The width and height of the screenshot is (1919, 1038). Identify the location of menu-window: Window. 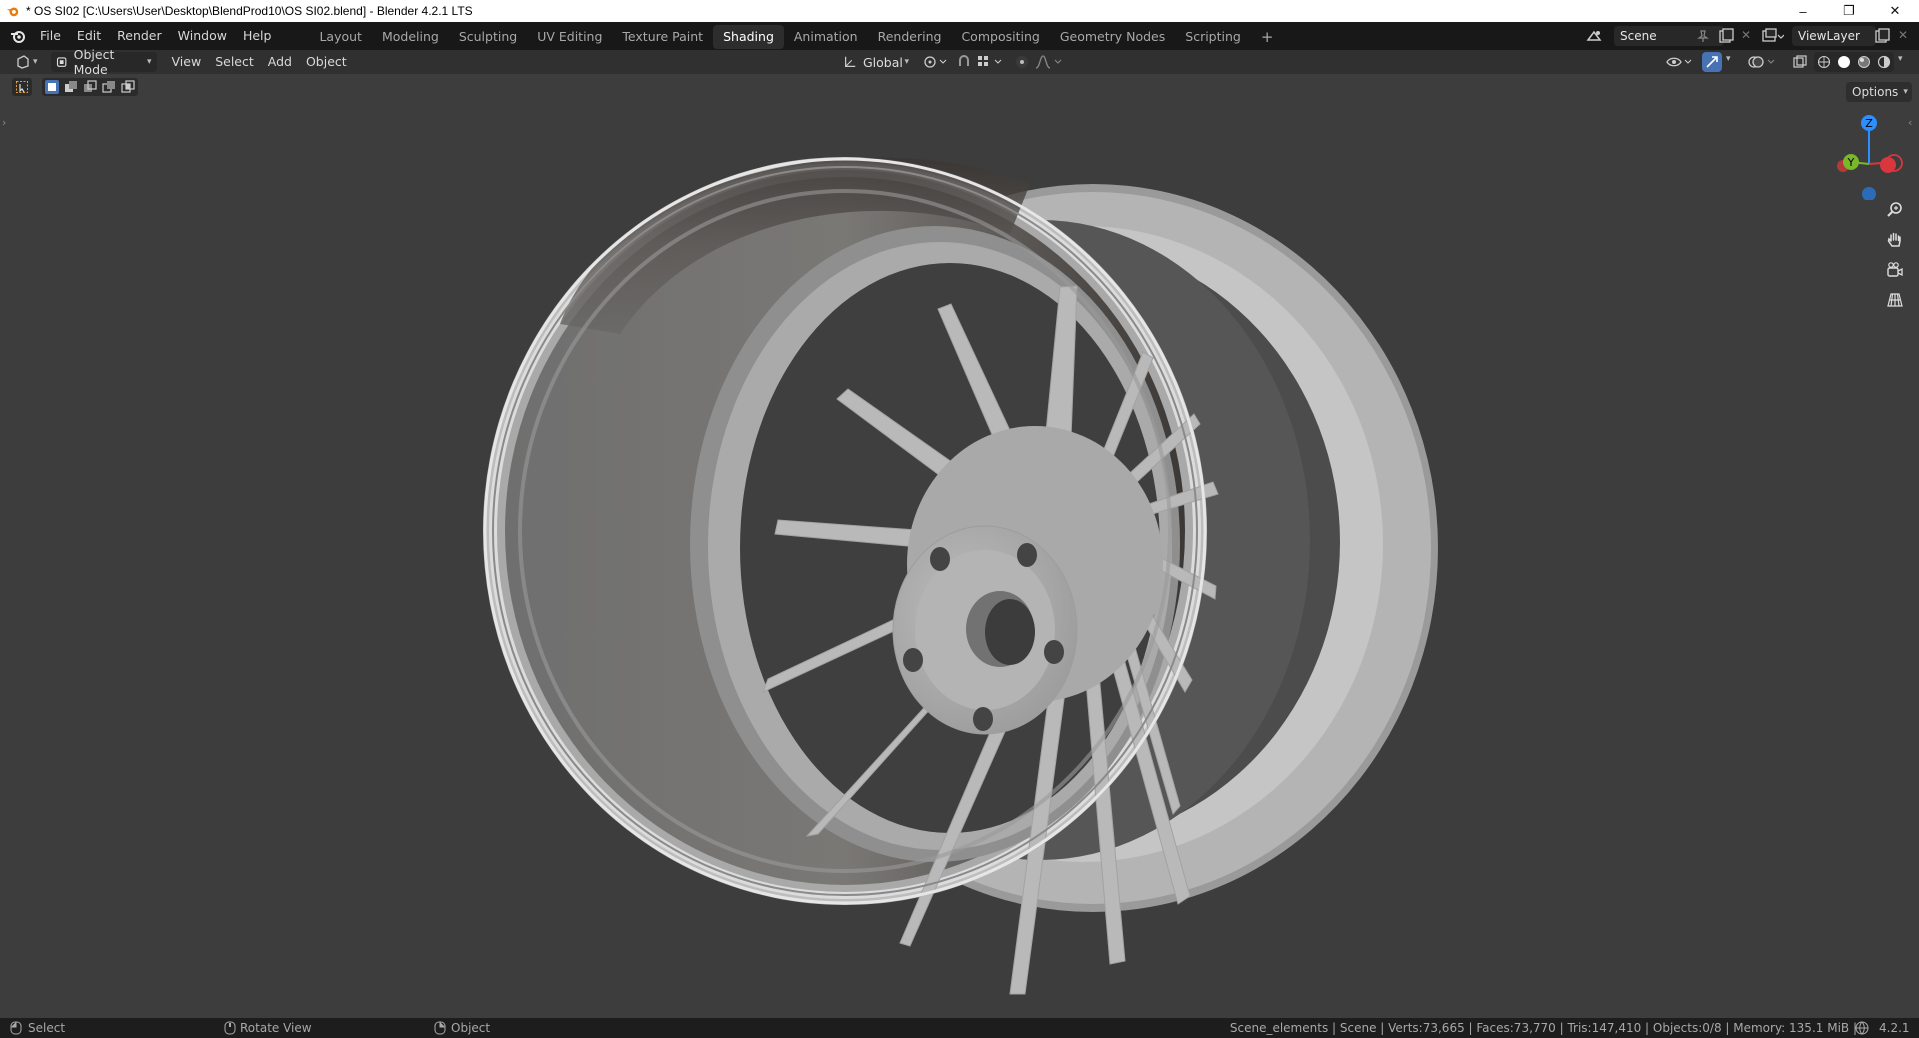
(202, 36).